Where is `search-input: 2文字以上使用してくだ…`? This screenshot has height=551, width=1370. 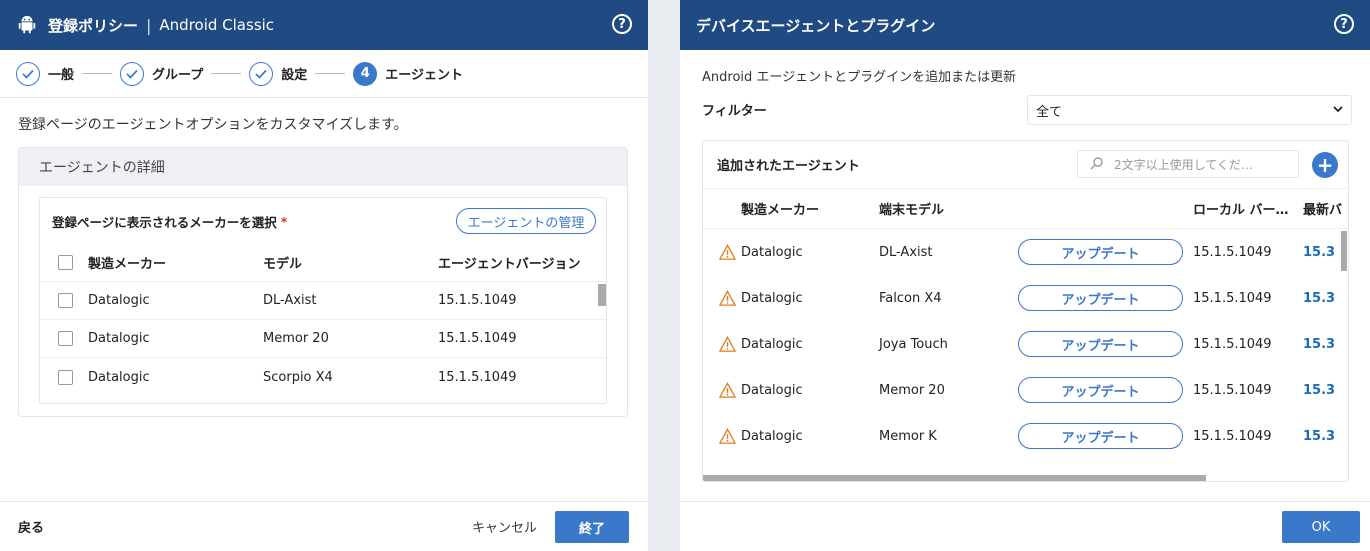
search-input: 2文字以上使用してくだ… is located at coordinates (1188, 164).